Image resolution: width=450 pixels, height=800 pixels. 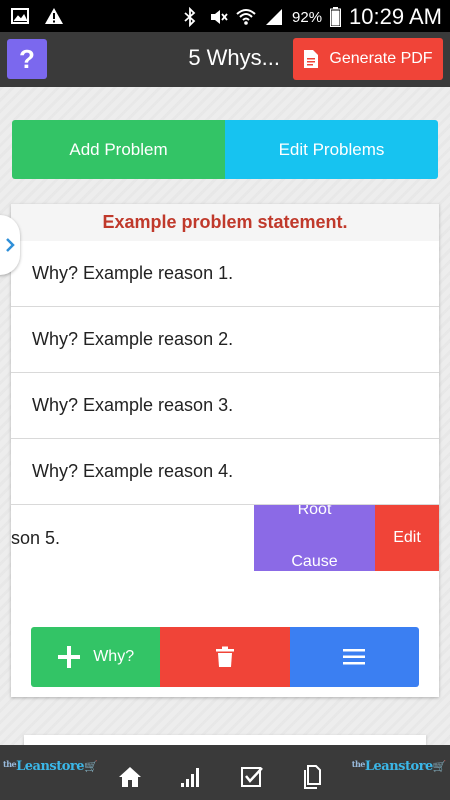 I want to click on reason-item-swiped: son 5. Root Cause Edit, so click(x=225, y=538).